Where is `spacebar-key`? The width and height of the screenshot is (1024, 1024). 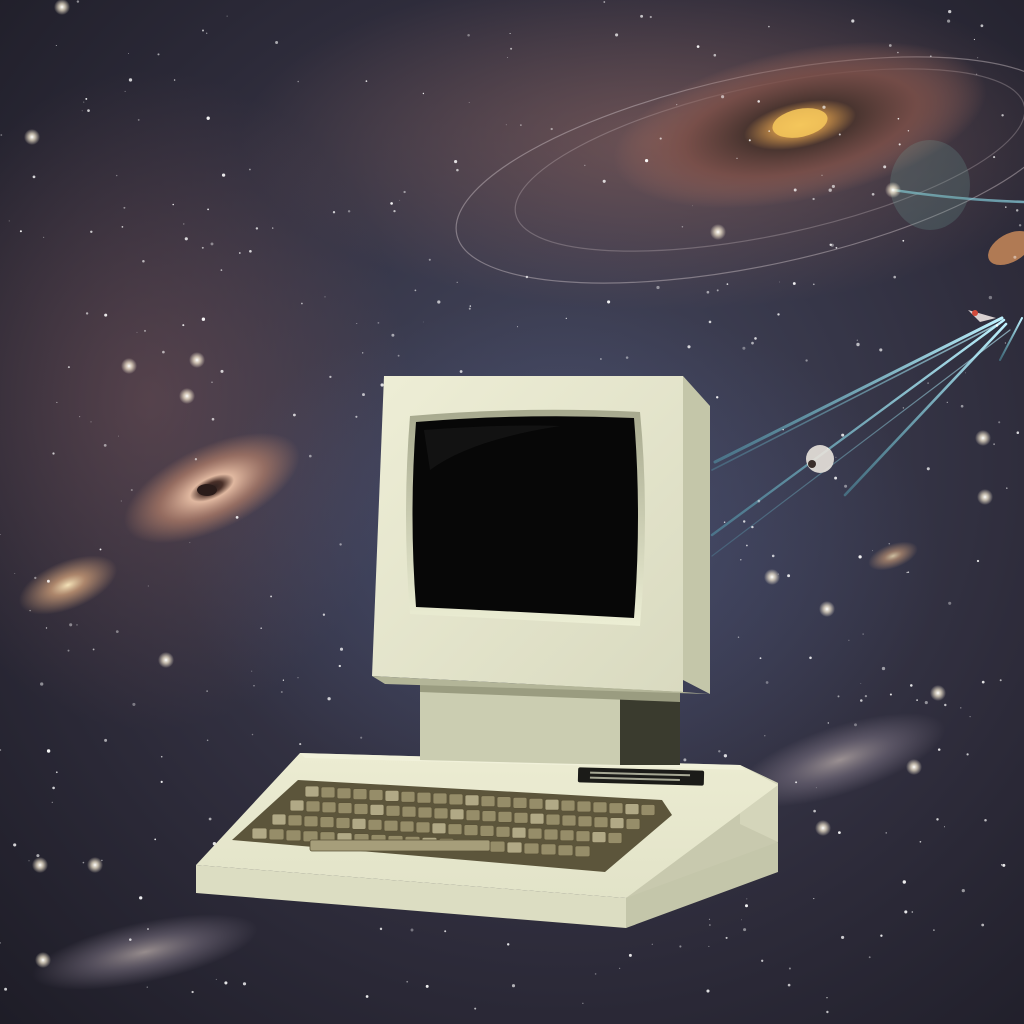
spacebar-key is located at coordinates (400, 845).